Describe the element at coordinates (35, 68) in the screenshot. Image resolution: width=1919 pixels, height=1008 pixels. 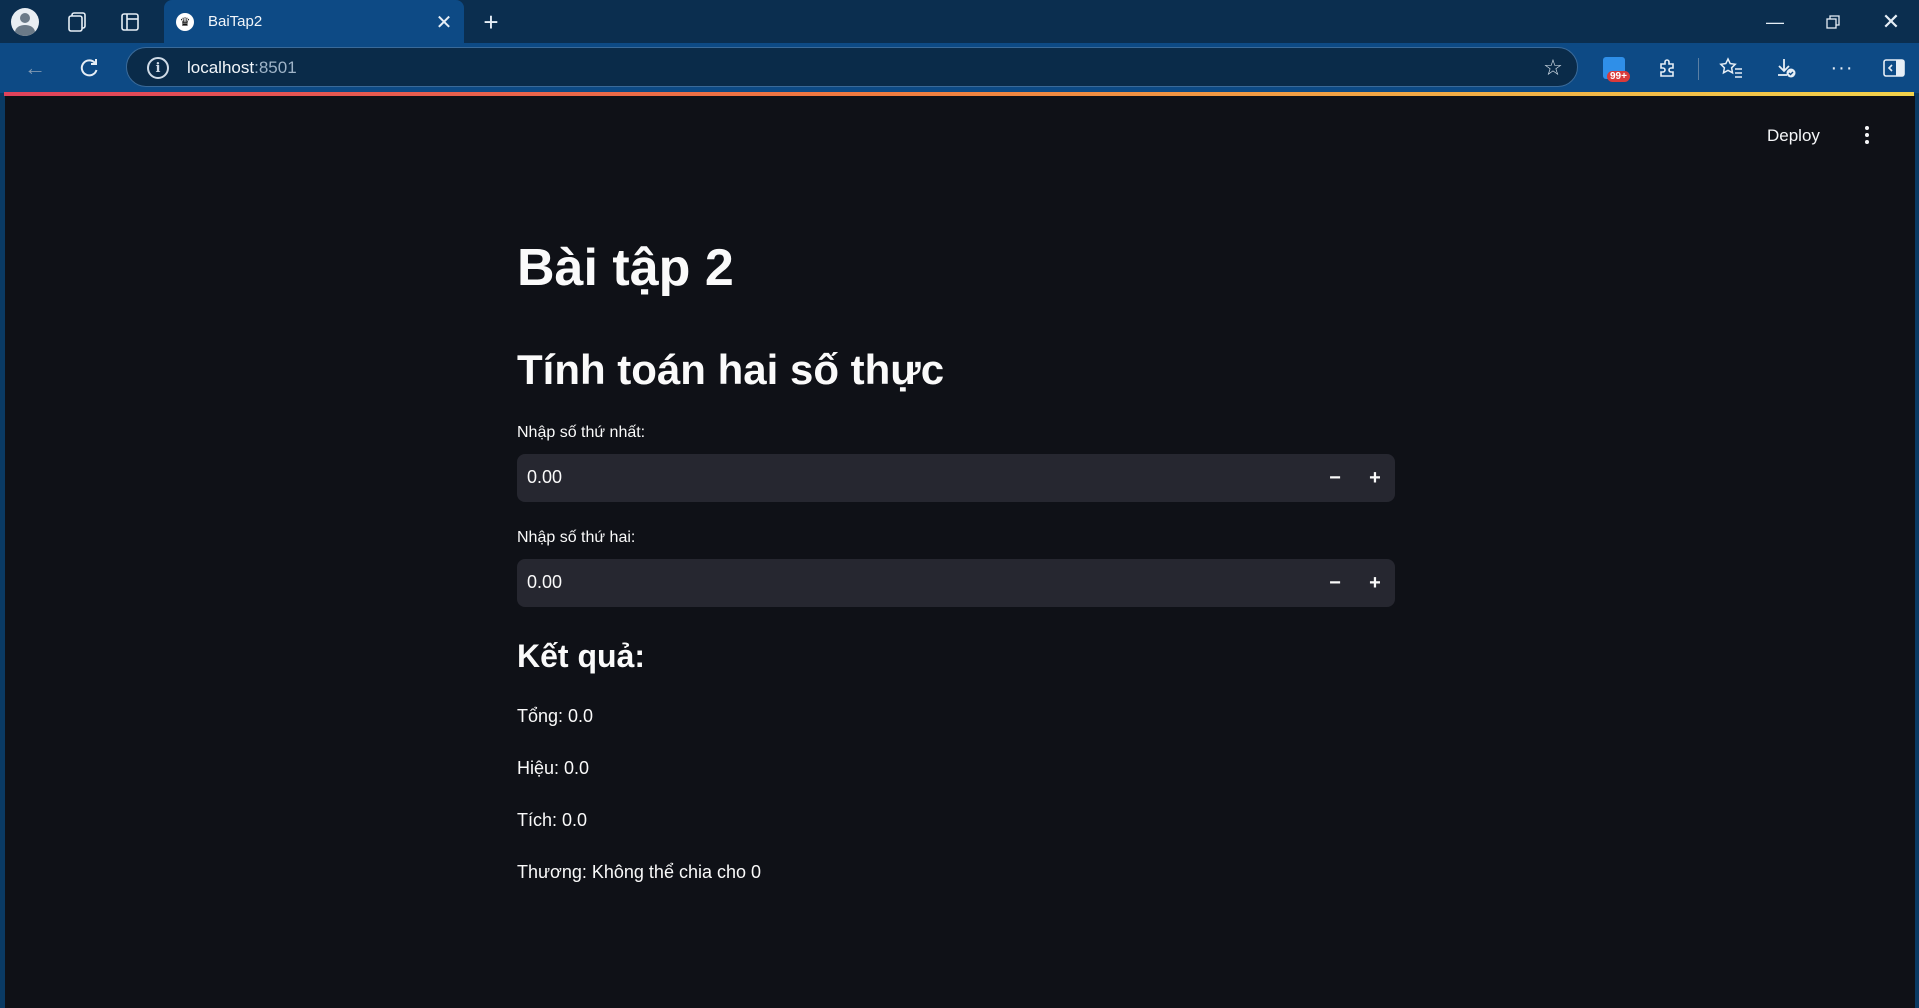
I see `back-icon: ←` at that location.